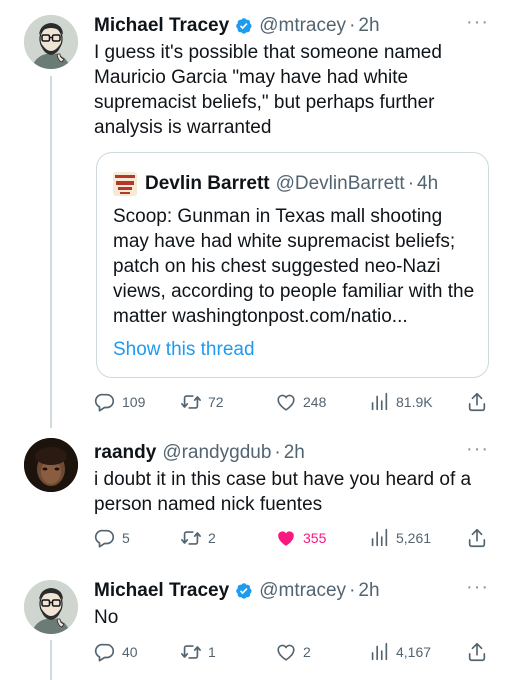 Image resolution: width=513 pixels, height=680 pixels. I want to click on quoted-tweet-header: Devlin Barrett @DevlinBarrett · 4h, so click(275, 184).